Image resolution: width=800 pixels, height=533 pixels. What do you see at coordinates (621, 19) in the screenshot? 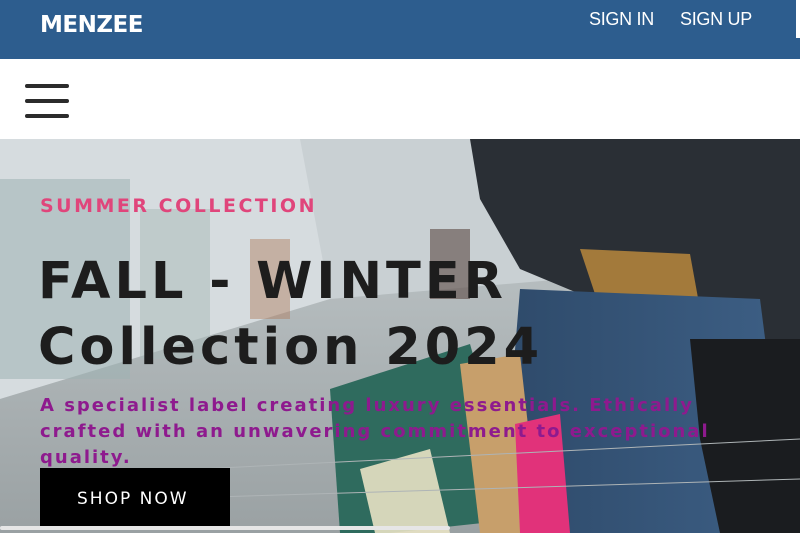
I see `sign-in-link: SIGN IN` at bounding box center [621, 19].